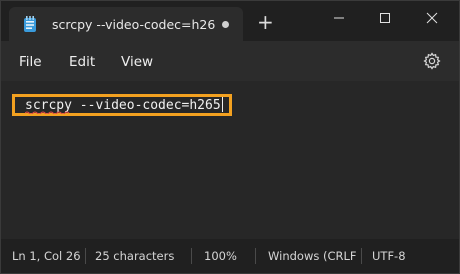  I want to click on menu-view: View, so click(137, 62).